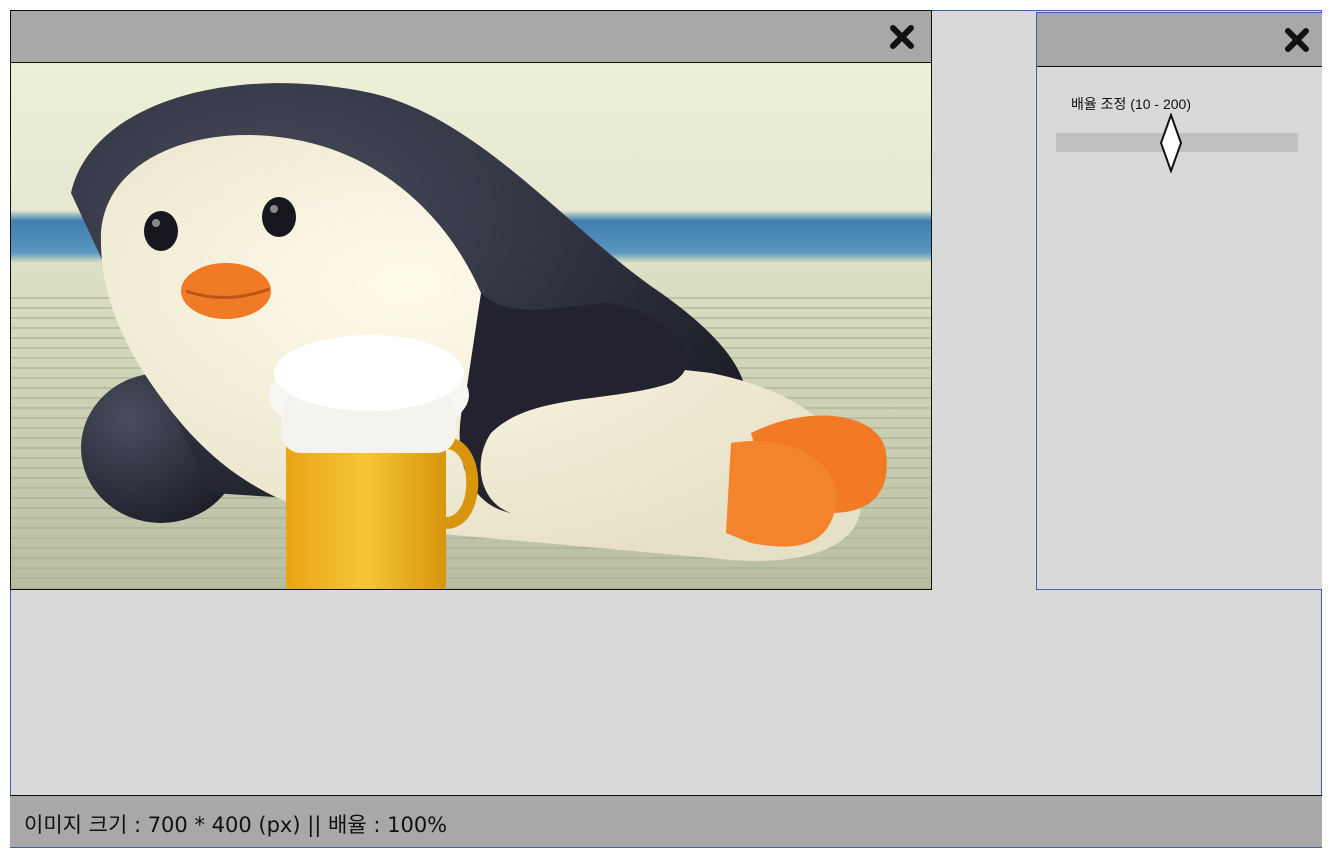 The width and height of the screenshot is (1338, 866). I want to click on status-text: 이미지 크기 : 700 * 400 (px) || 배율 : 100%, so click(236, 825).